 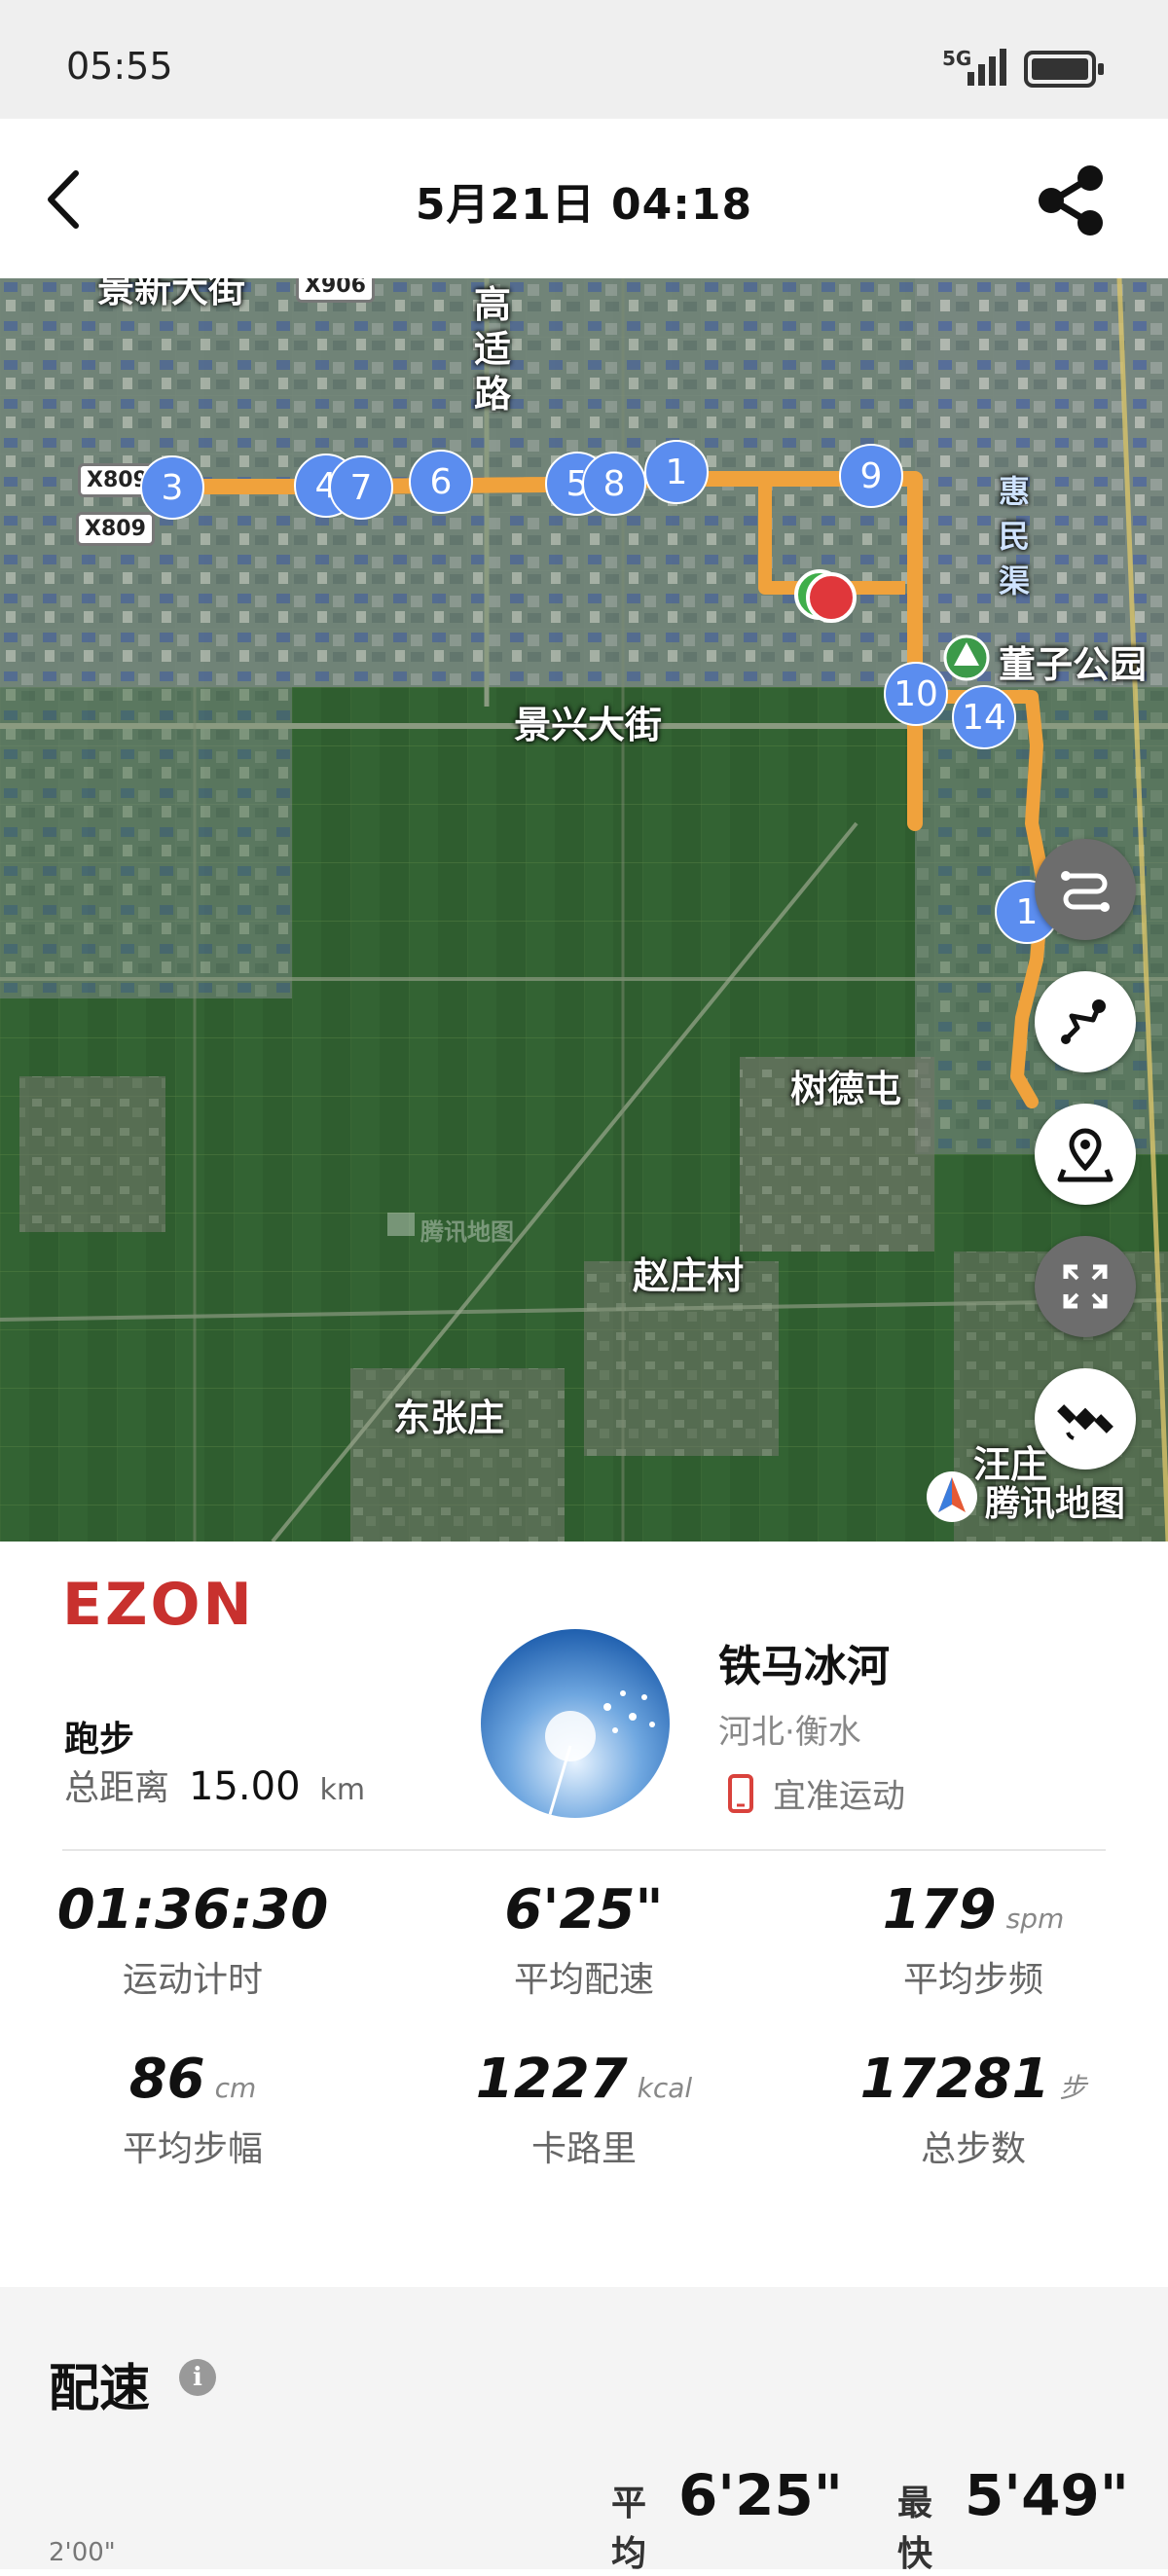 I want to click on stat-avg-pace: 6'25" 平均配速, so click(x=584, y=1940).